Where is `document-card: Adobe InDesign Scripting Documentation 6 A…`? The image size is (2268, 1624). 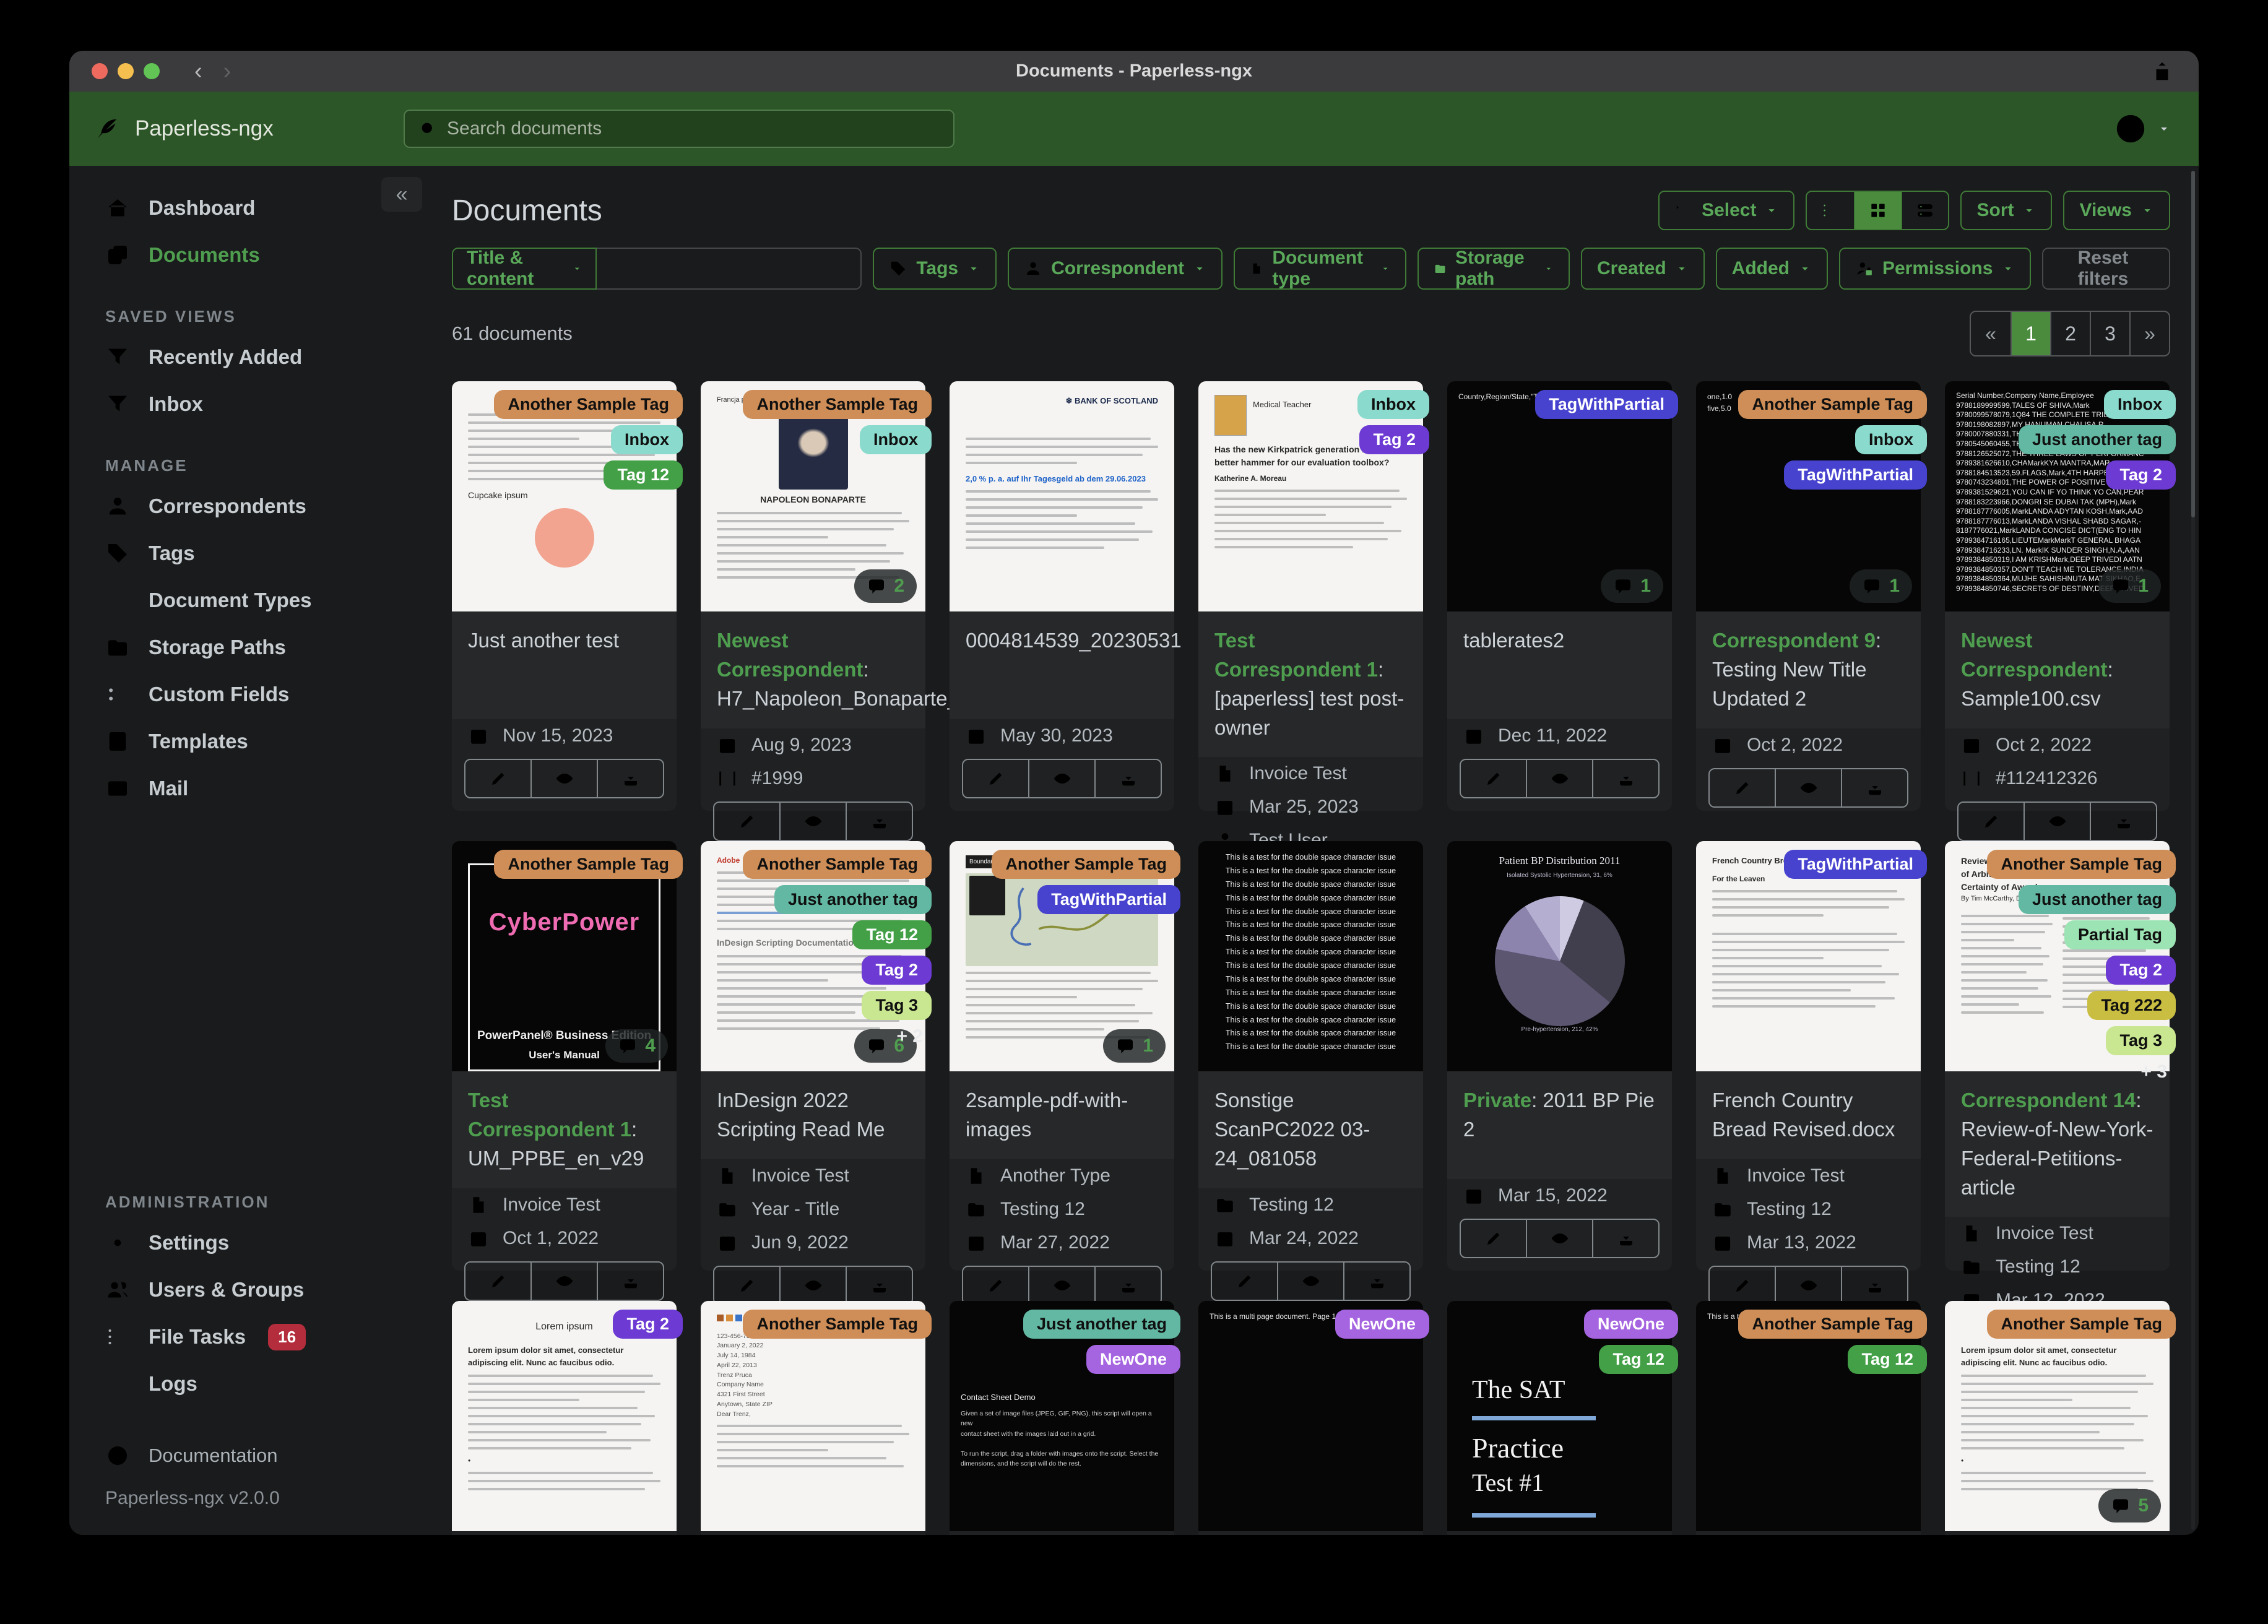
document-card: Adobe InDesign Scripting Documentation 6 A… is located at coordinates (816, 1073).